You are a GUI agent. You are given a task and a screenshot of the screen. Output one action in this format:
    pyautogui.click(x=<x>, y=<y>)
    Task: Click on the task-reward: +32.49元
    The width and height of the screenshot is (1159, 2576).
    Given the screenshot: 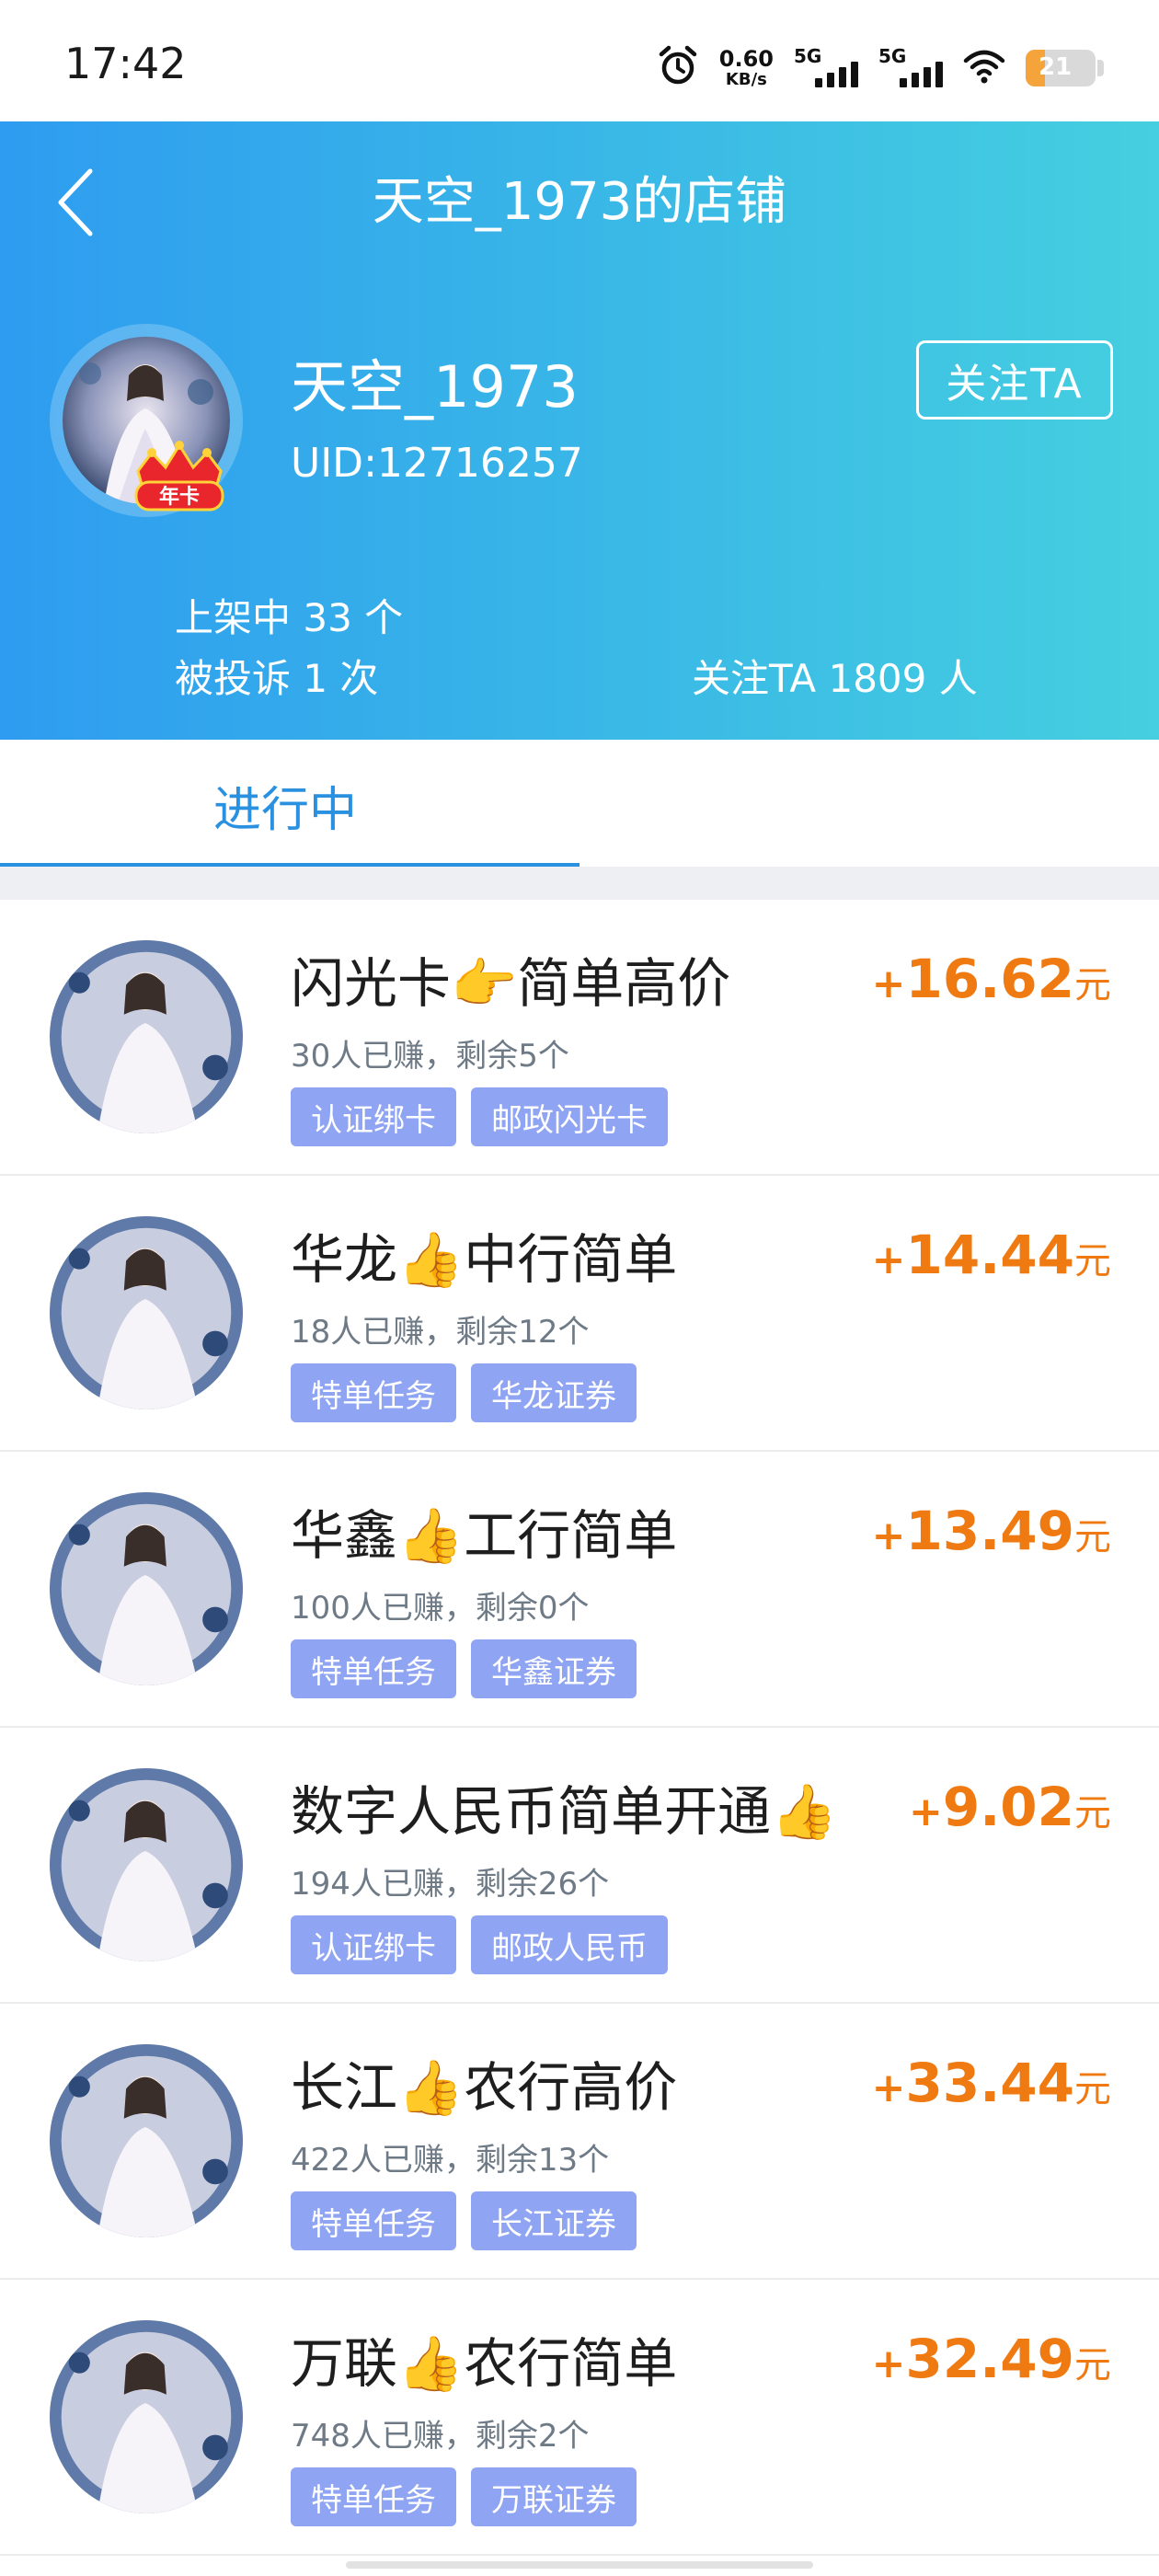 What is the action you would take?
    pyautogui.click(x=991, y=2359)
    